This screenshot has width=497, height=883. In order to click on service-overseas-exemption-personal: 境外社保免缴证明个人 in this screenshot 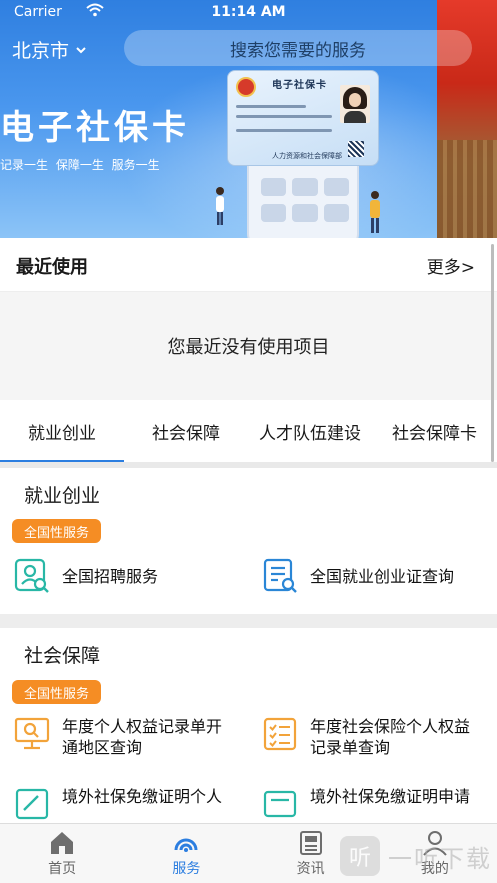, I will do `click(118, 804)`.